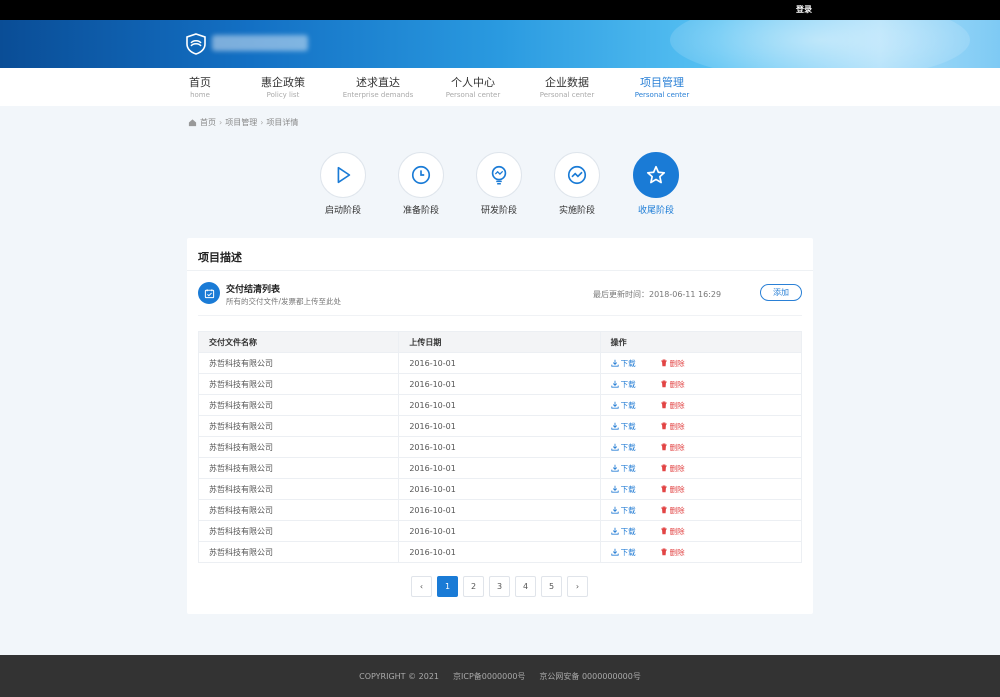 Image resolution: width=1000 pixels, height=697 pixels. I want to click on next-page-button: ›, so click(577, 586).